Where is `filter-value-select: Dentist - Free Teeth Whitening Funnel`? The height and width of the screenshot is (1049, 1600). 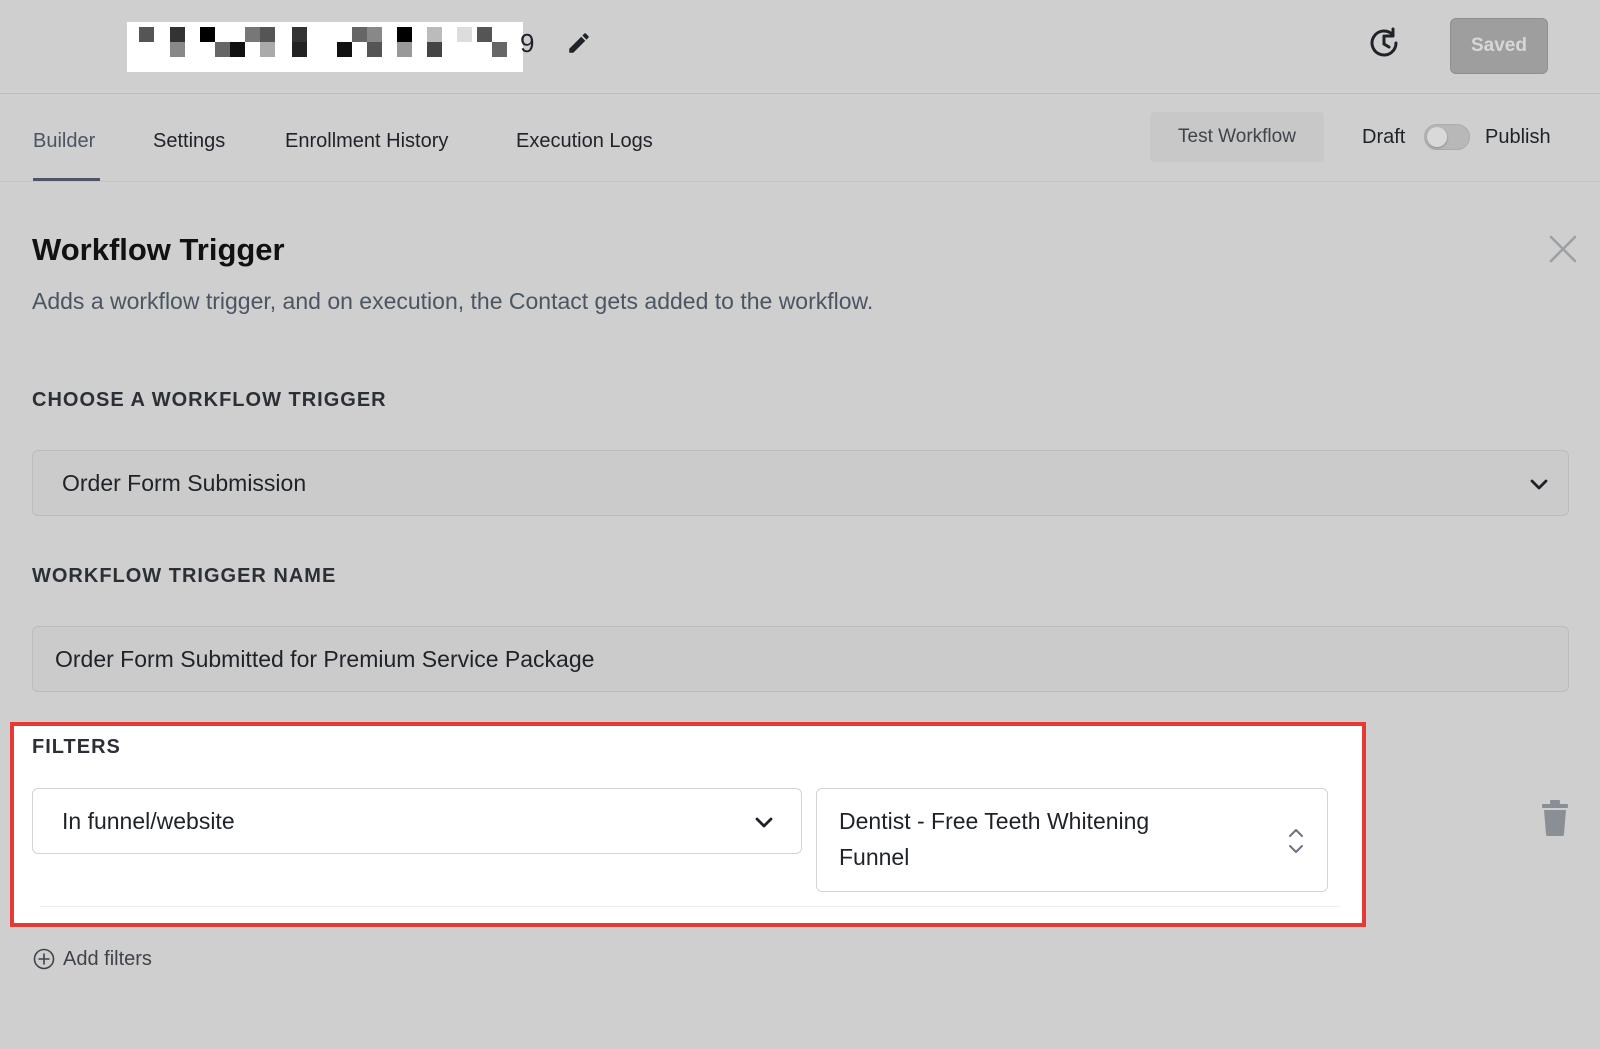 filter-value-select: Dentist - Free Teeth Whitening Funnel is located at coordinates (1072, 840).